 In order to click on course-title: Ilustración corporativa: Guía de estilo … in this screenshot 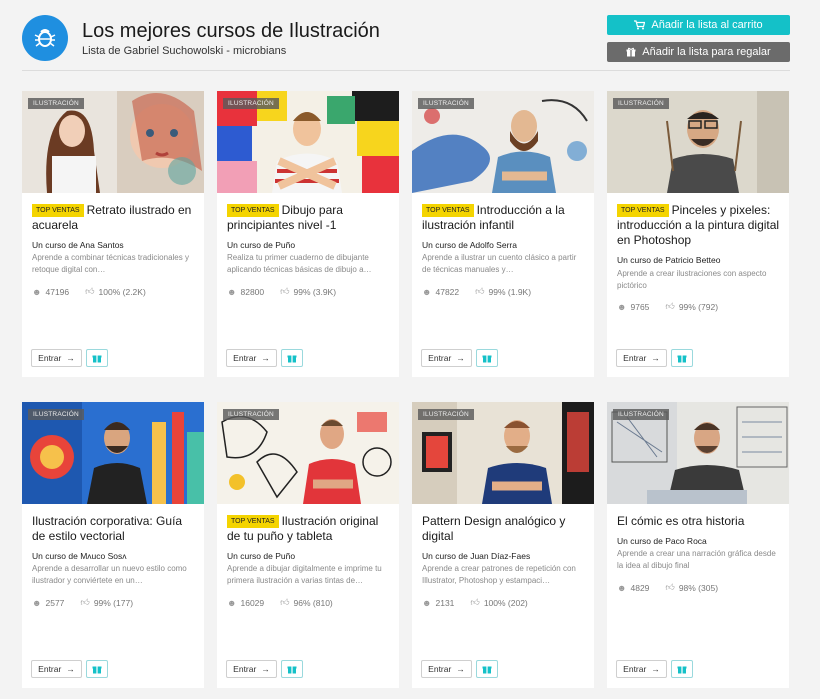, I will do `click(115, 529)`.